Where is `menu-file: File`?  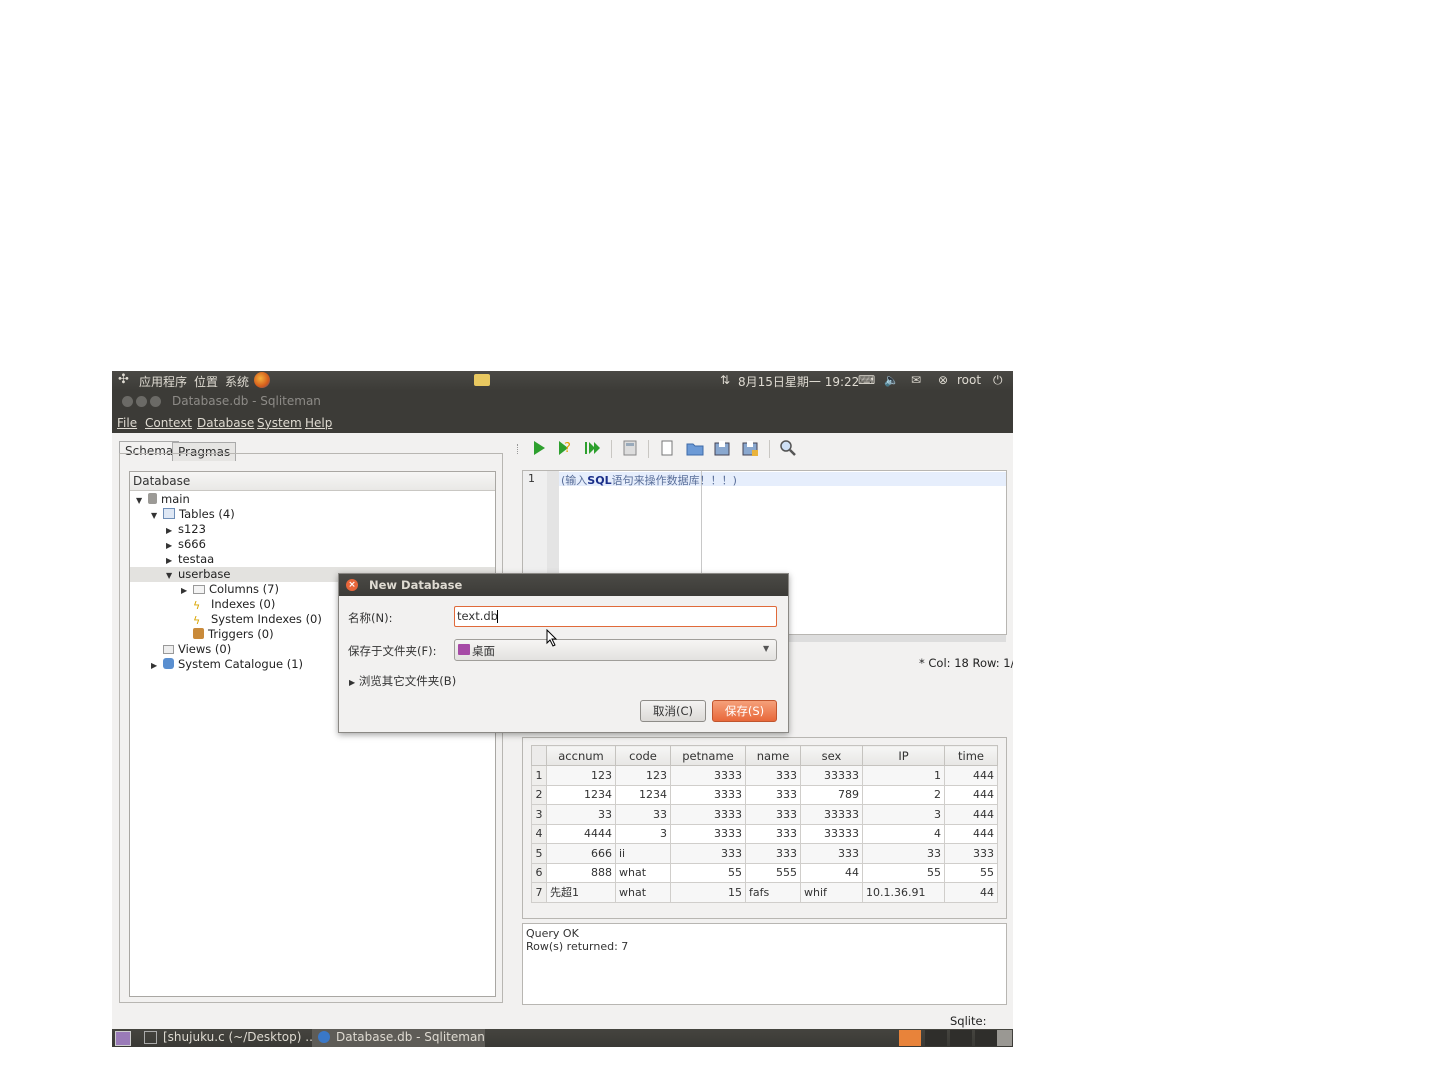 menu-file: File is located at coordinates (127, 423).